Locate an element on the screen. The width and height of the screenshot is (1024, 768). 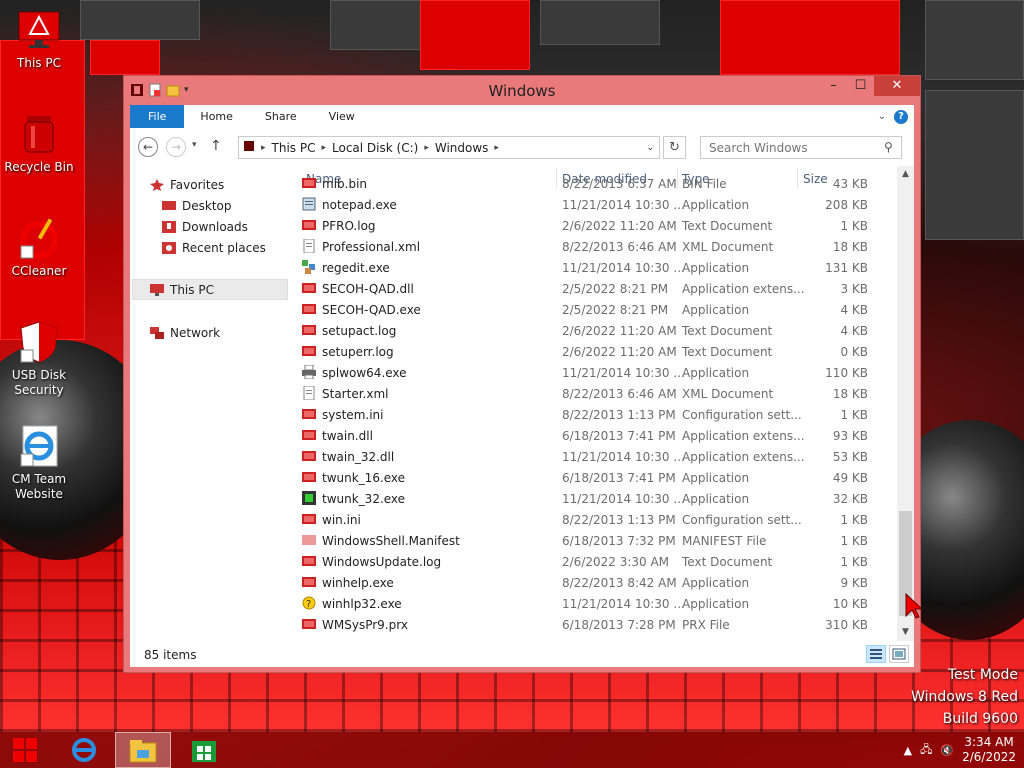
nav-downloads: Downloads is located at coordinates (205, 227).